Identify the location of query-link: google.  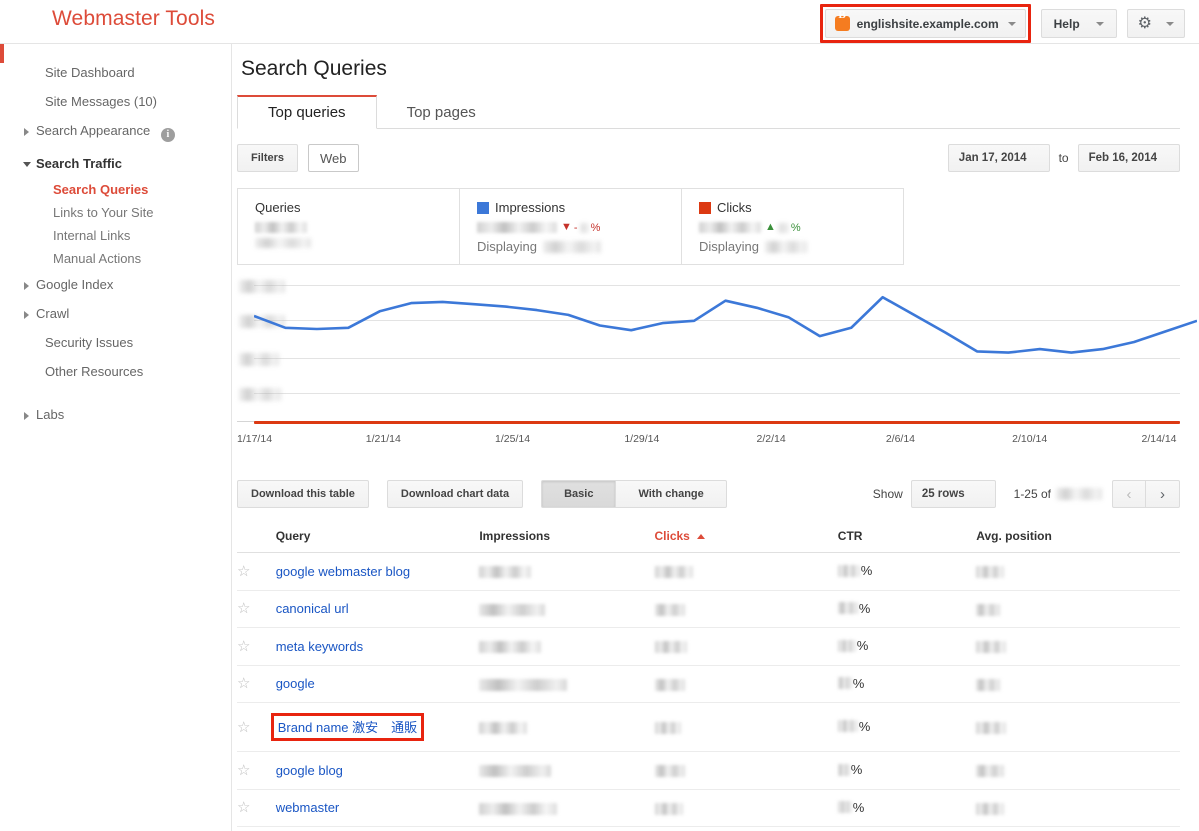
(295, 683).